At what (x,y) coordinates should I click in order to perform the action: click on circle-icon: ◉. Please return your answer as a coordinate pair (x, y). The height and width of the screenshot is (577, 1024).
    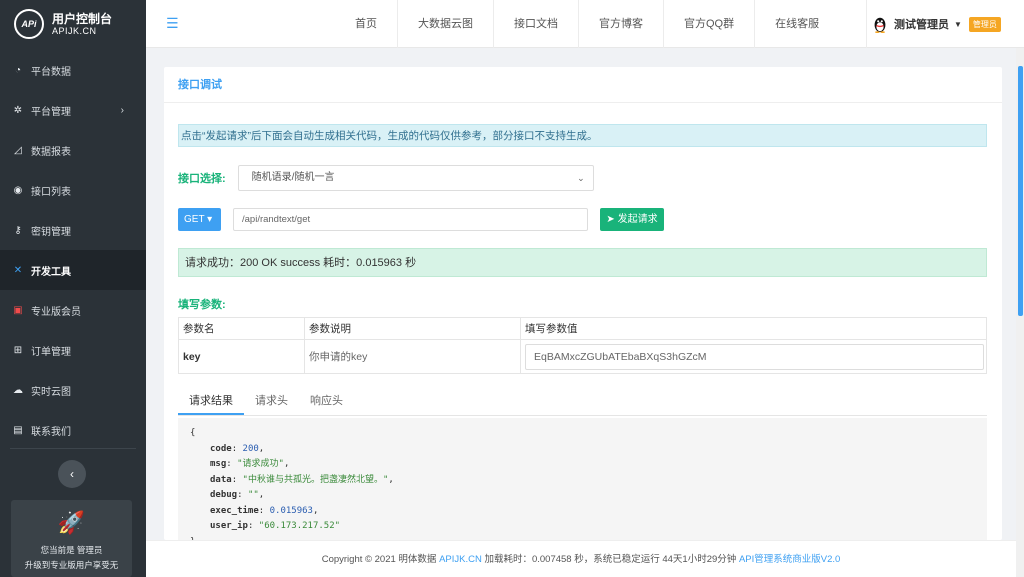
    Looking at the image, I should click on (18, 190).